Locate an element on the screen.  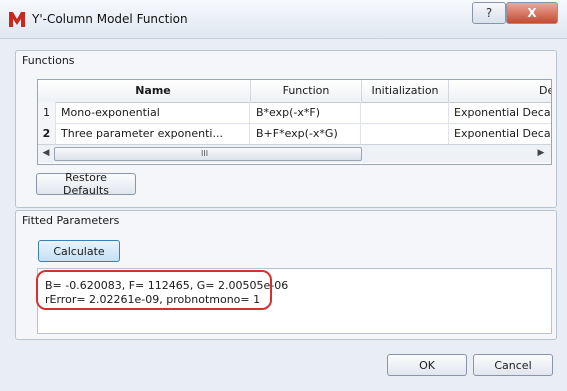
name-cell: Mono-exponential is located at coordinates (153, 112).